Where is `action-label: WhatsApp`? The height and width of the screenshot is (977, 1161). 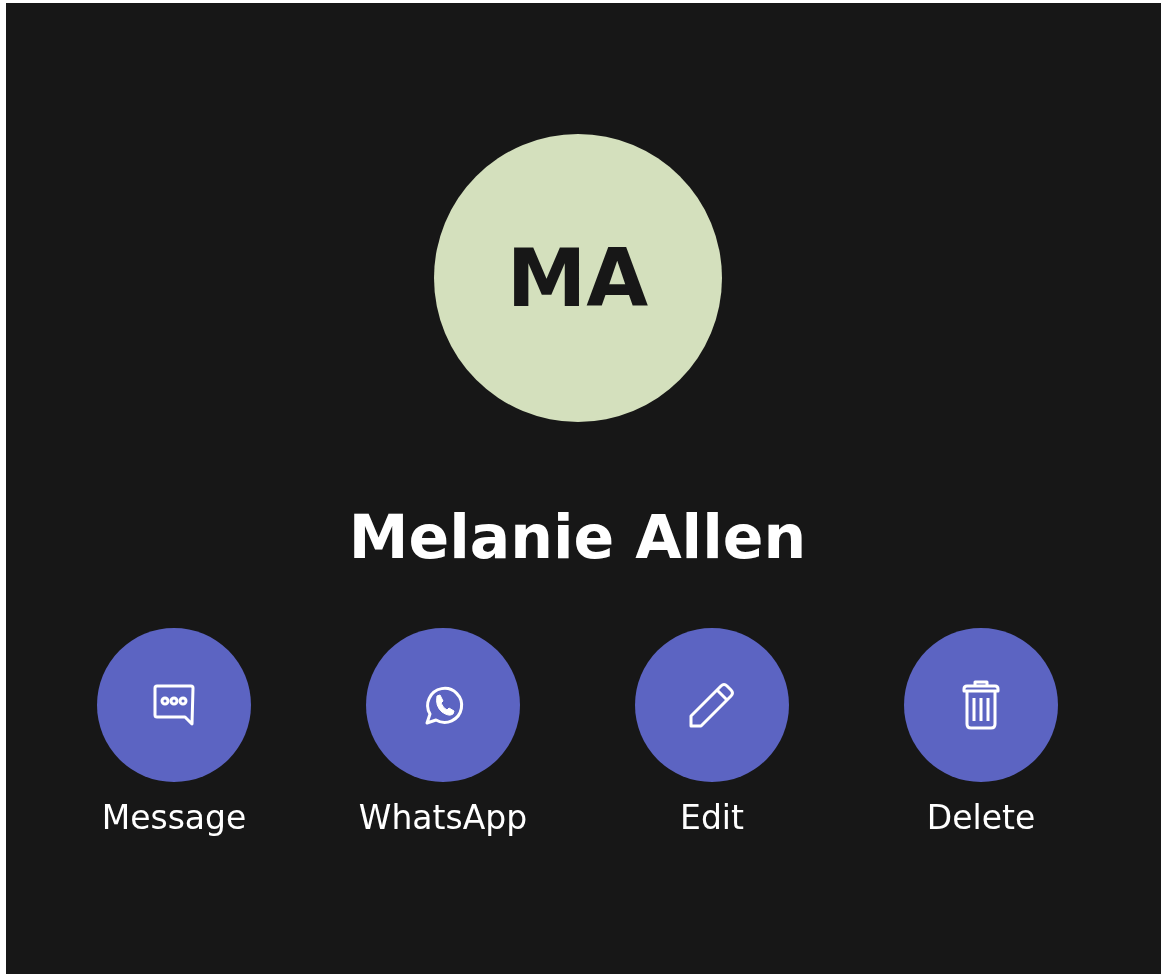 action-label: WhatsApp is located at coordinates (443, 817).